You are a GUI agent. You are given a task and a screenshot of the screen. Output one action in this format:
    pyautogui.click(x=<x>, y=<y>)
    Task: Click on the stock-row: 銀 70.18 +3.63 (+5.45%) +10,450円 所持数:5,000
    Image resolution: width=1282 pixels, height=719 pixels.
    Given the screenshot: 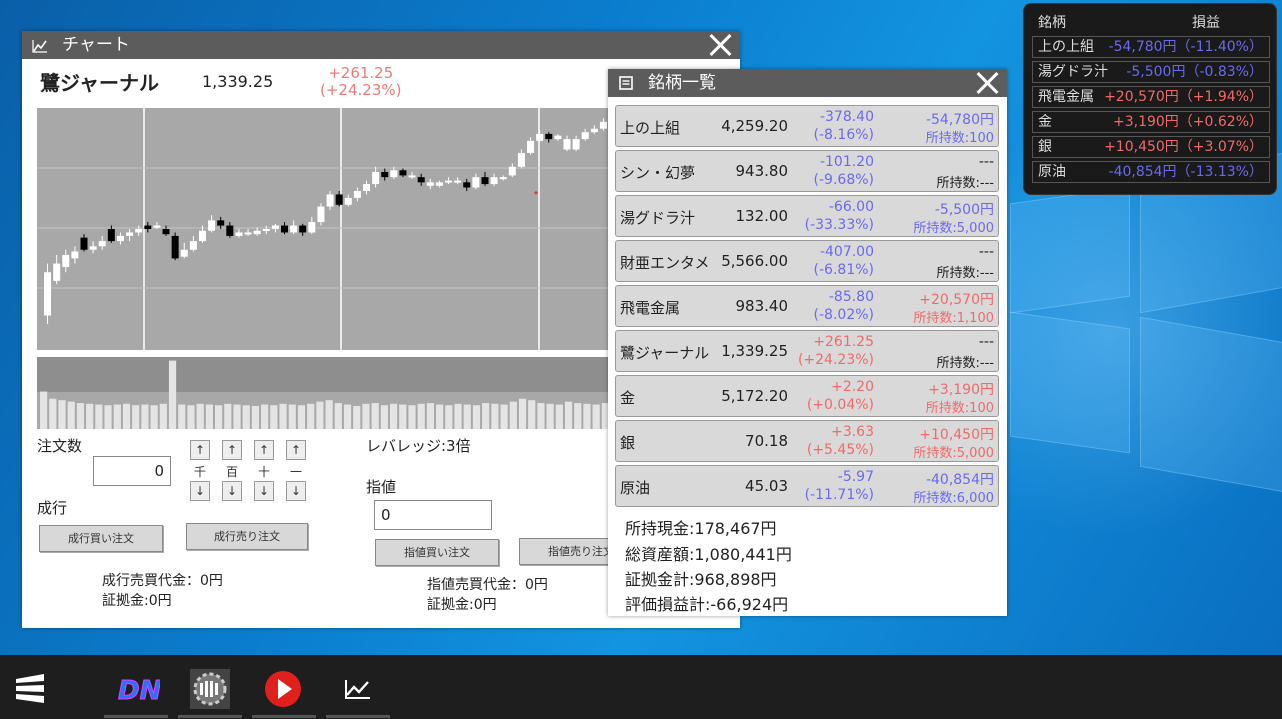 What is the action you would take?
    pyautogui.click(x=807, y=441)
    